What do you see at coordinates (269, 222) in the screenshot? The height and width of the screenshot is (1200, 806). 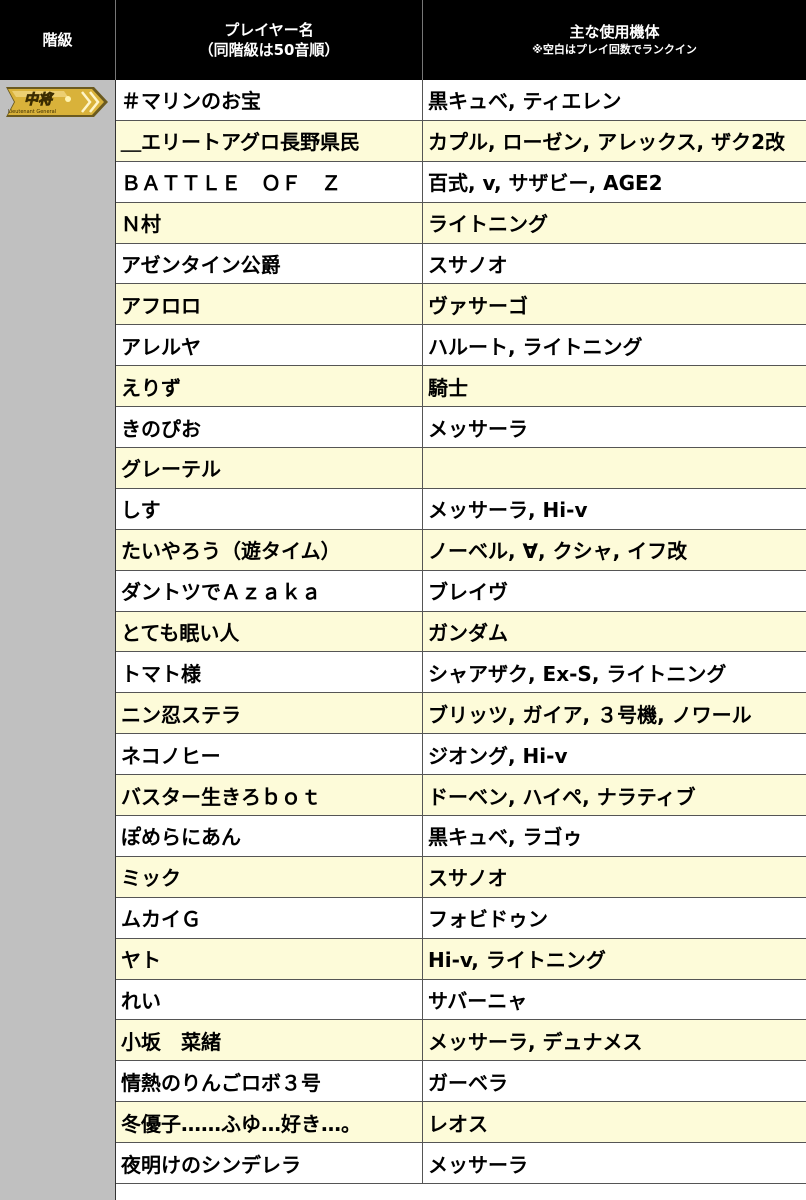 I see `player-name-cell: Ｎ村` at bounding box center [269, 222].